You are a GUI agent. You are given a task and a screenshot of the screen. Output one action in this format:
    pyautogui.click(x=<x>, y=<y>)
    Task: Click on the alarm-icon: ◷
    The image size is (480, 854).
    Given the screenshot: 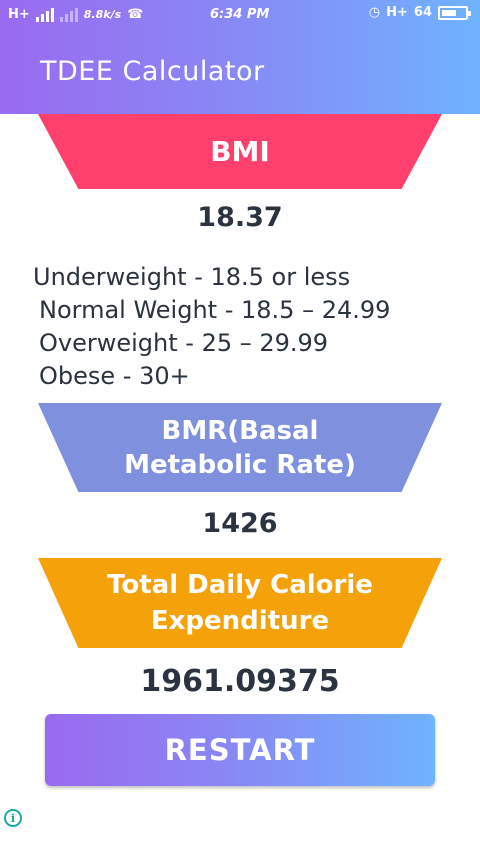 What is the action you would take?
    pyautogui.click(x=374, y=12)
    